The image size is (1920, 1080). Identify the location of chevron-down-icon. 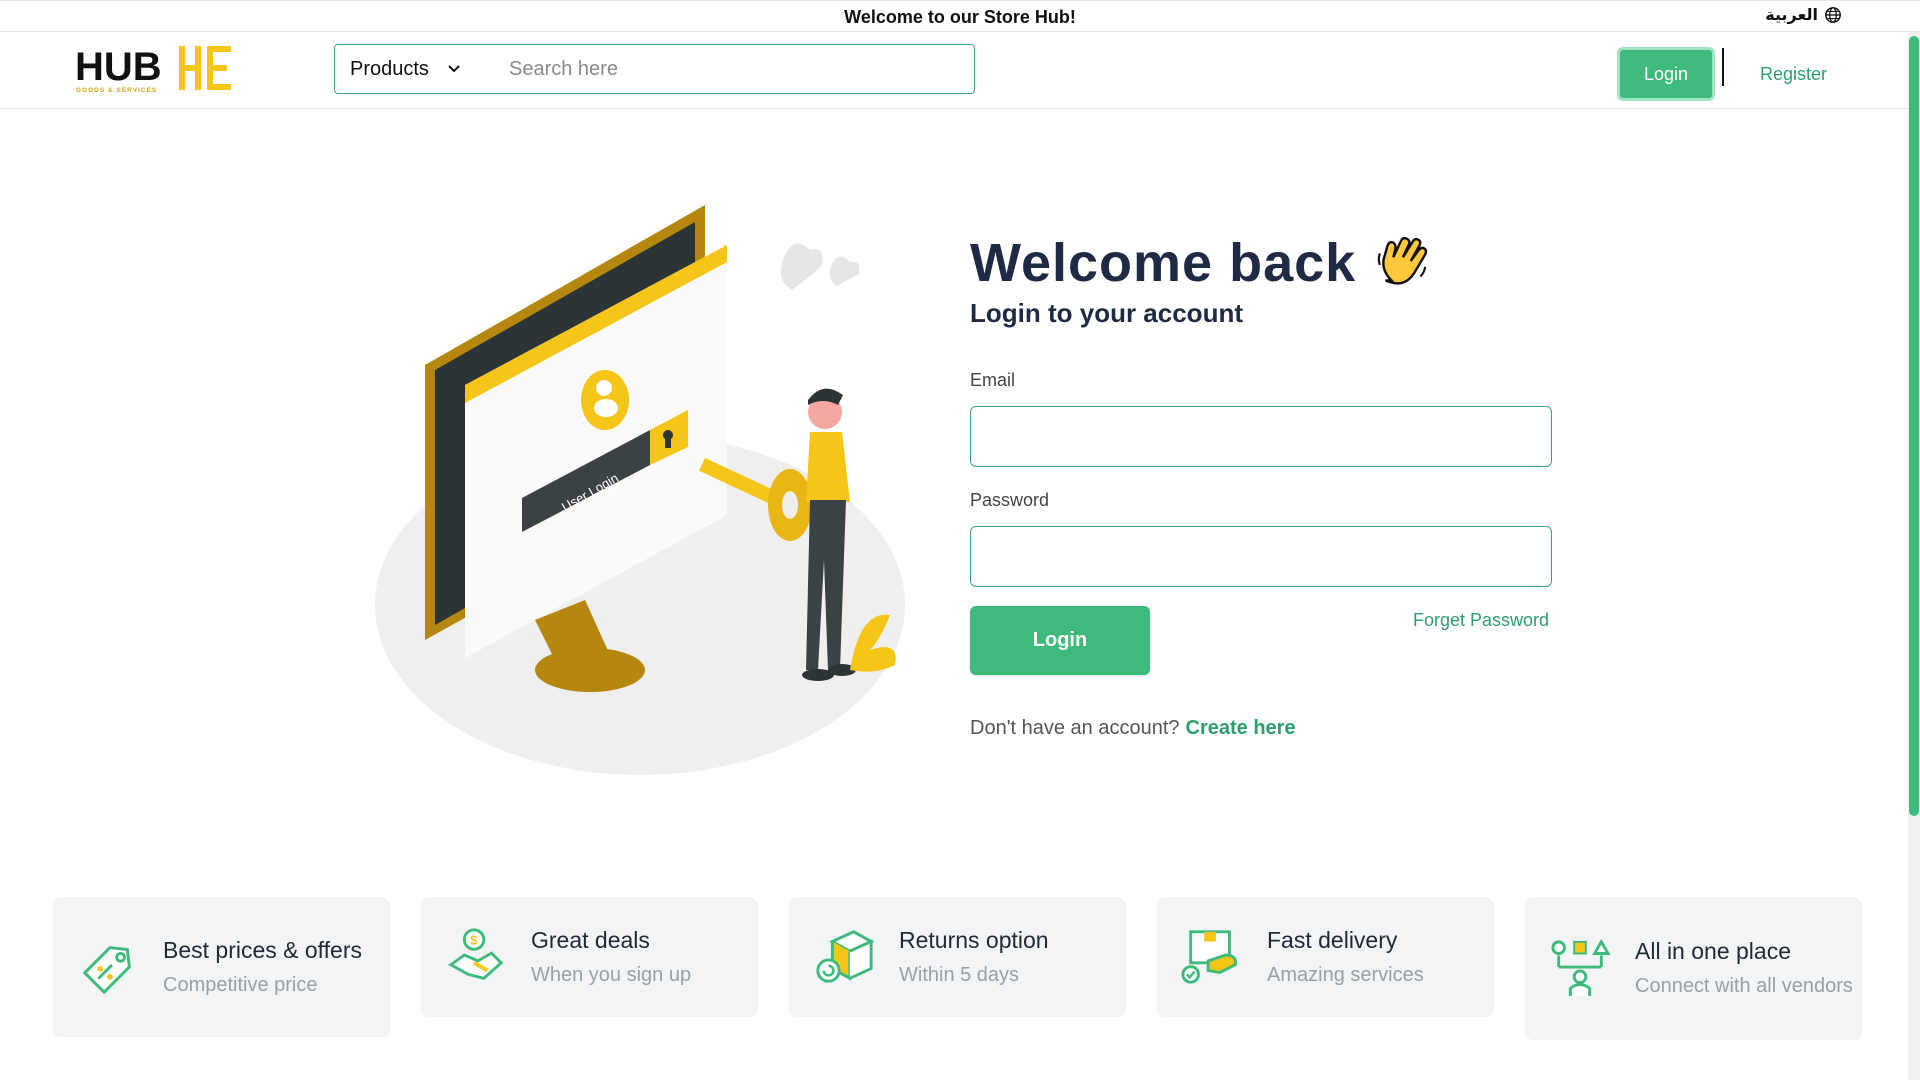
(454, 69).